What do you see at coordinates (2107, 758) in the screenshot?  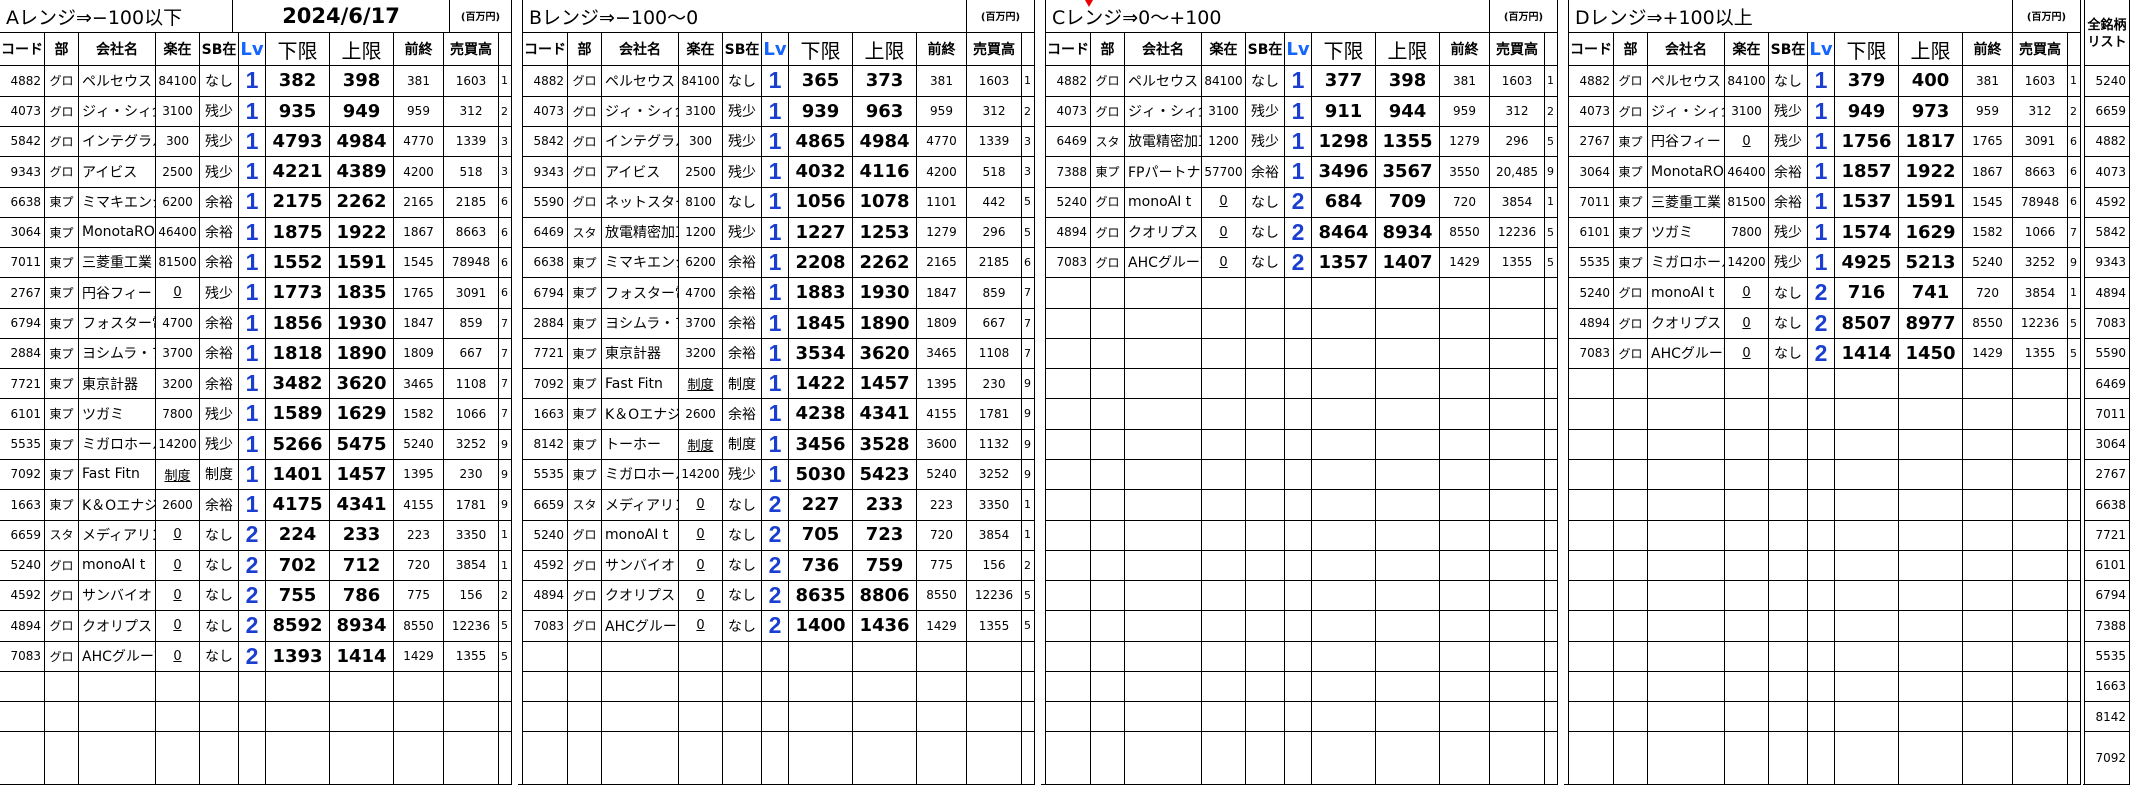 I see `all-list-code: 7092` at bounding box center [2107, 758].